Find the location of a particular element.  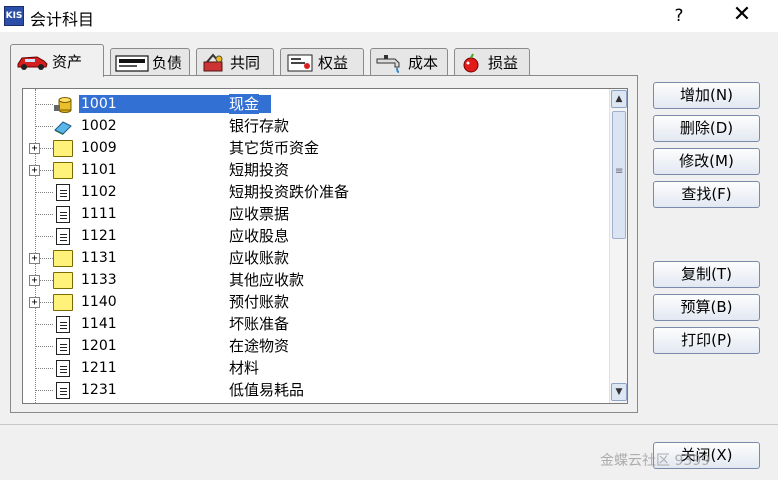

tab-liabilities: 负债 is located at coordinates (150, 62).